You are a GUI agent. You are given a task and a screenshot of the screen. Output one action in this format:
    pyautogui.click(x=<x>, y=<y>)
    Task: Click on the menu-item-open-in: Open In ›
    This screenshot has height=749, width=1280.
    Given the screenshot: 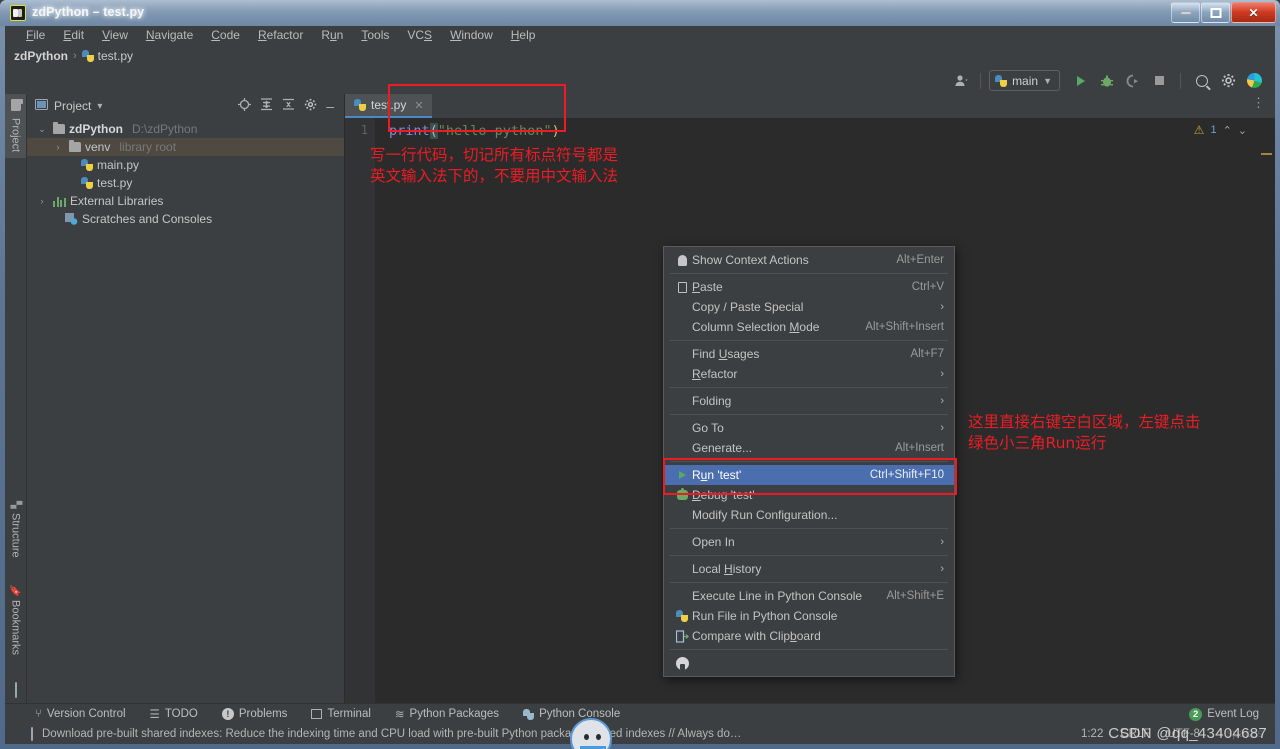 What is the action you would take?
    pyautogui.click(x=809, y=542)
    